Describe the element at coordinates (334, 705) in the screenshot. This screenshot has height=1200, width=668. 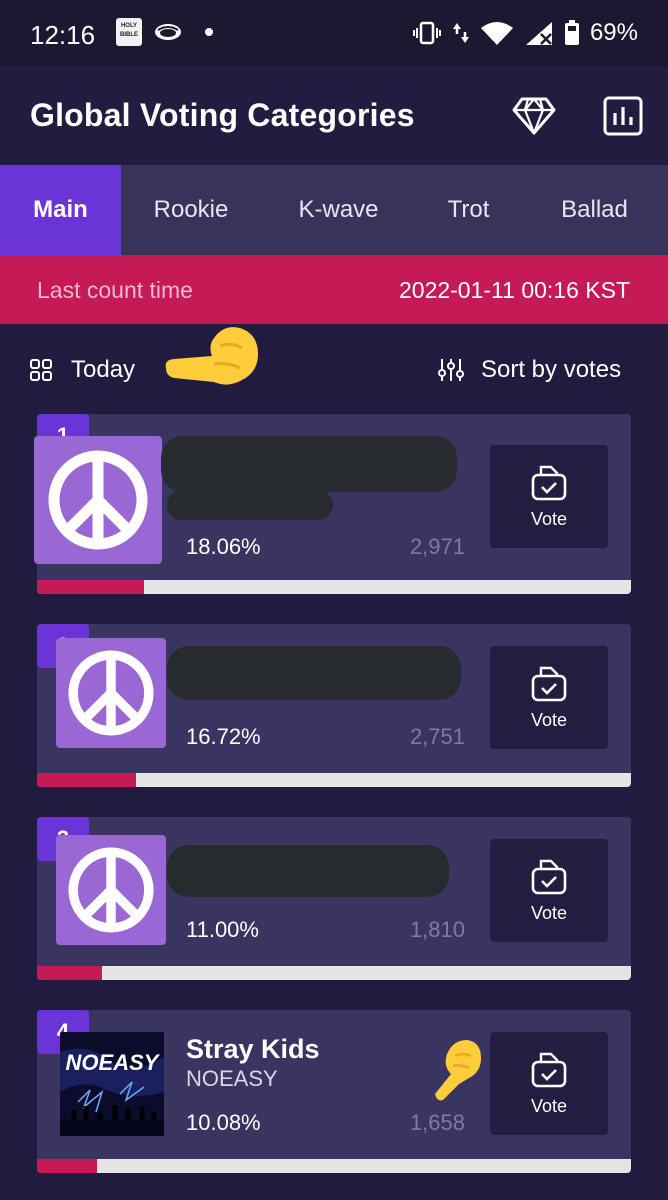
I see `ranking-card: 2 16.72% 2,751 Vote` at that location.